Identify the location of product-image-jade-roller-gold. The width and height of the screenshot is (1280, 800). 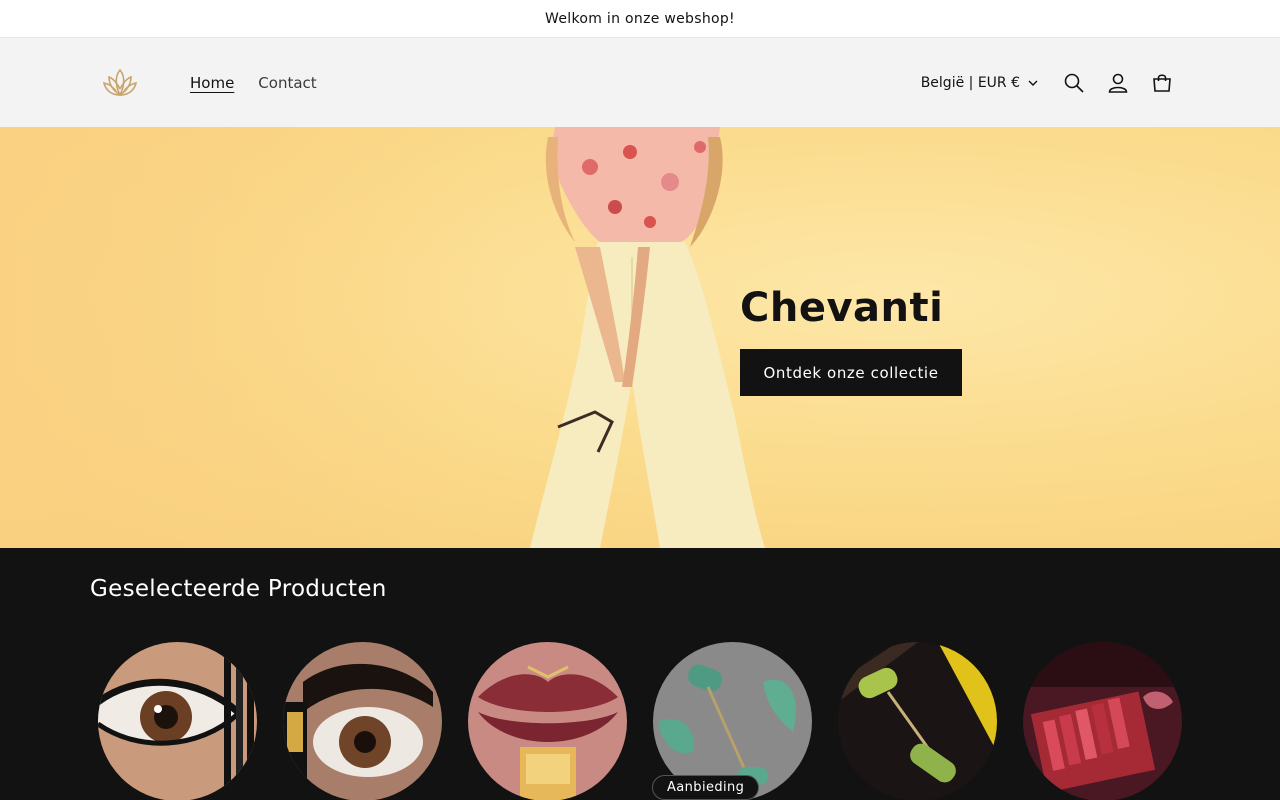
(917, 721).